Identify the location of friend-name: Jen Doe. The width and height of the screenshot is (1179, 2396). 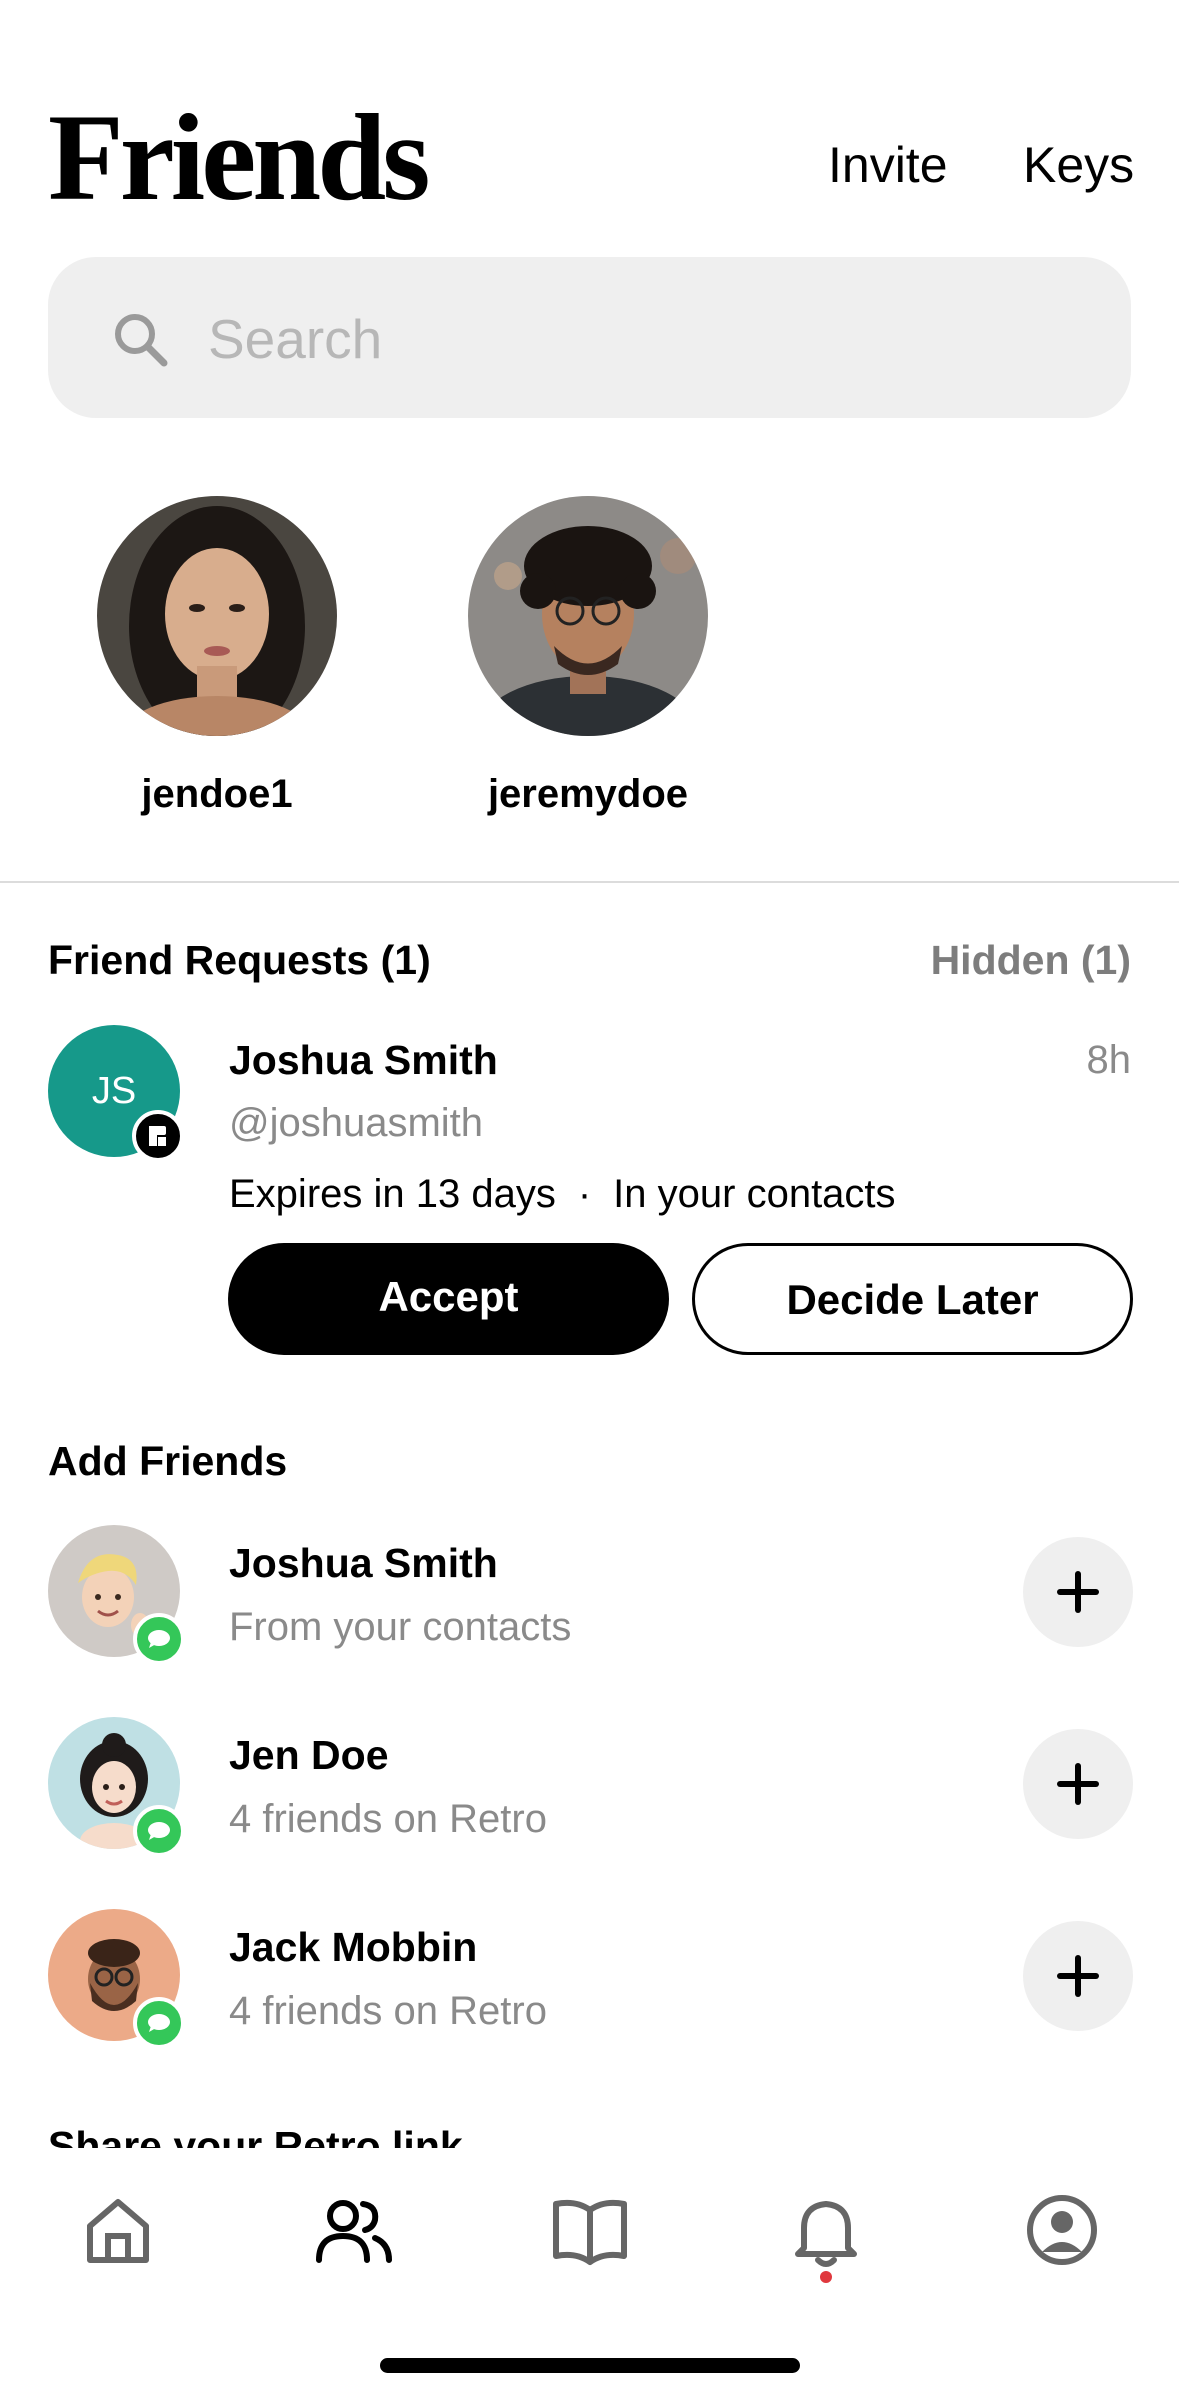
(309, 1755).